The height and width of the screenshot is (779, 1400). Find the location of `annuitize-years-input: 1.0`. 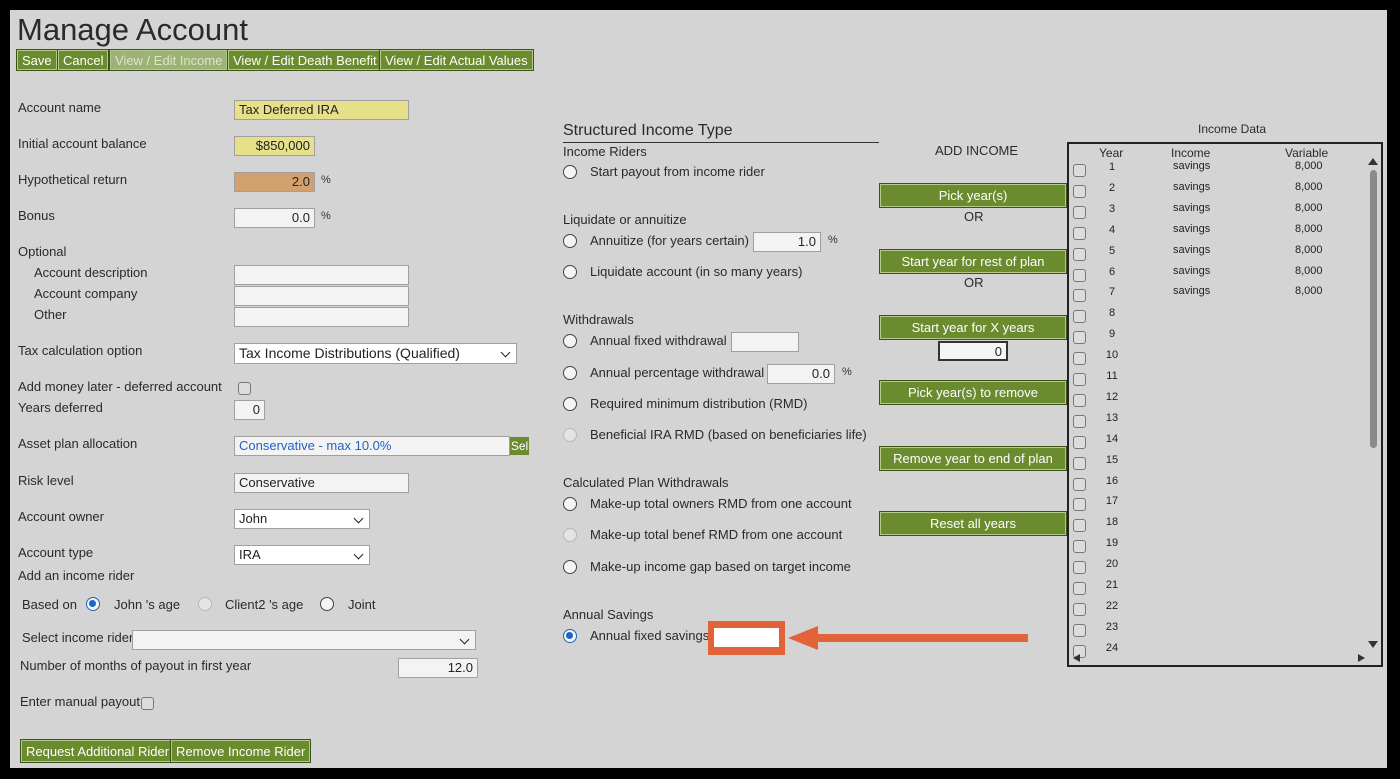

annuitize-years-input: 1.0 is located at coordinates (787, 242).